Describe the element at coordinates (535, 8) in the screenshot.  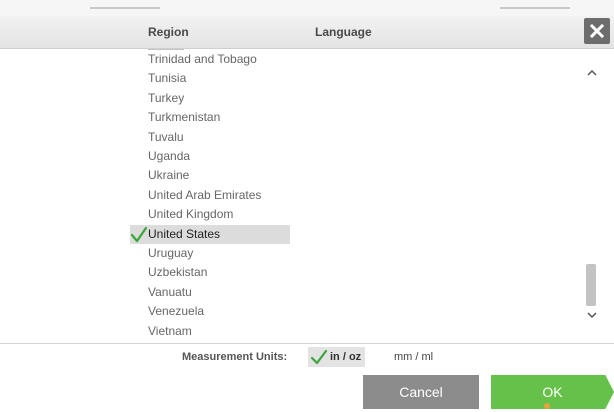
I see `background-text-fragment` at that location.